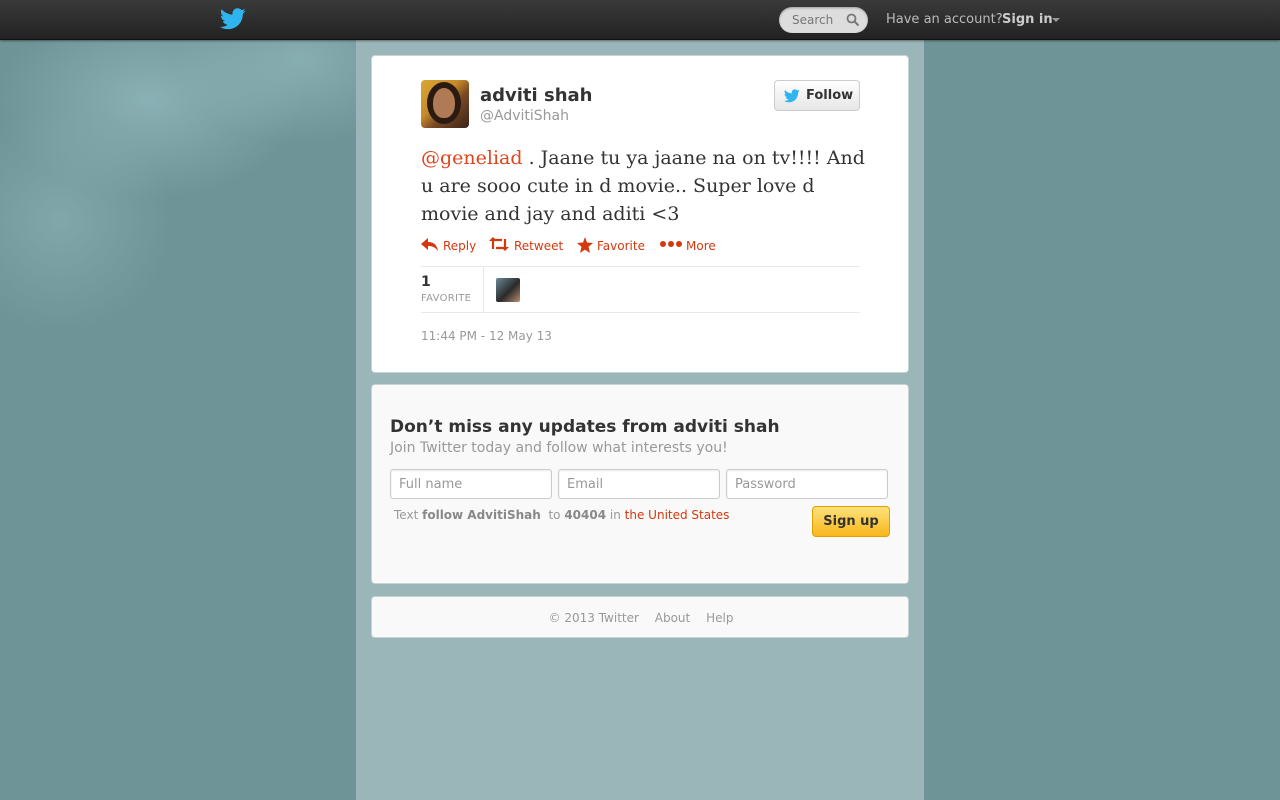 The width and height of the screenshot is (1280, 800). I want to click on search-box, so click(823, 20).